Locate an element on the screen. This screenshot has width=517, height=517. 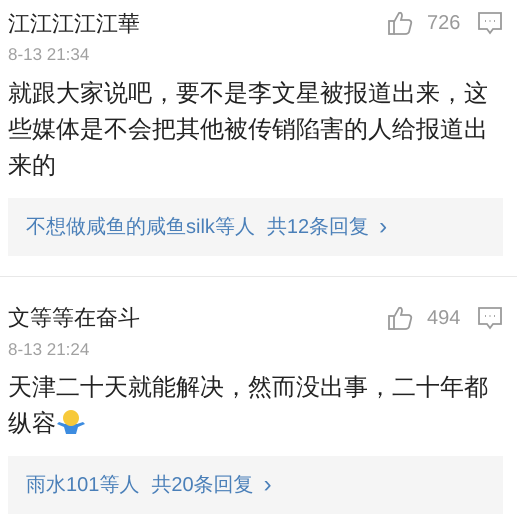
reply-count: 共12条回复 is located at coordinates (318, 227).